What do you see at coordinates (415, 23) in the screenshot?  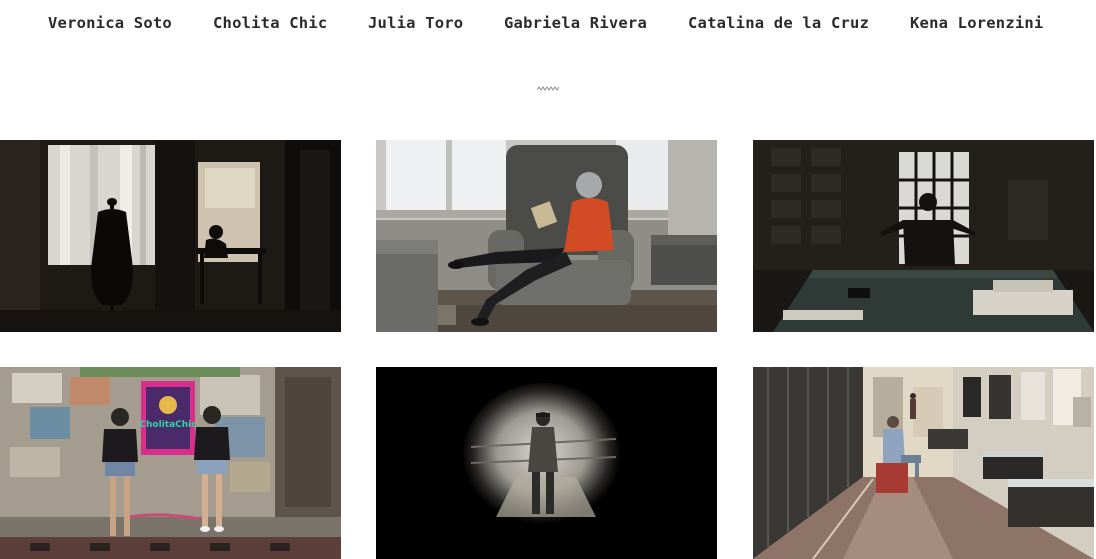 I see `nav-link-julia-toro: Julia Toro` at bounding box center [415, 23].